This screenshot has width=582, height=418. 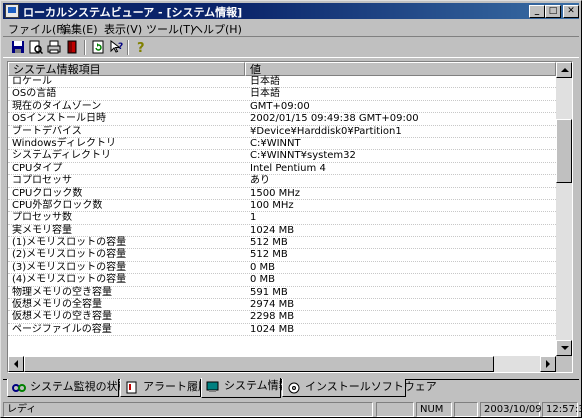 I want to click on row-item-value: 591 MB, so click(x=269, y=292).